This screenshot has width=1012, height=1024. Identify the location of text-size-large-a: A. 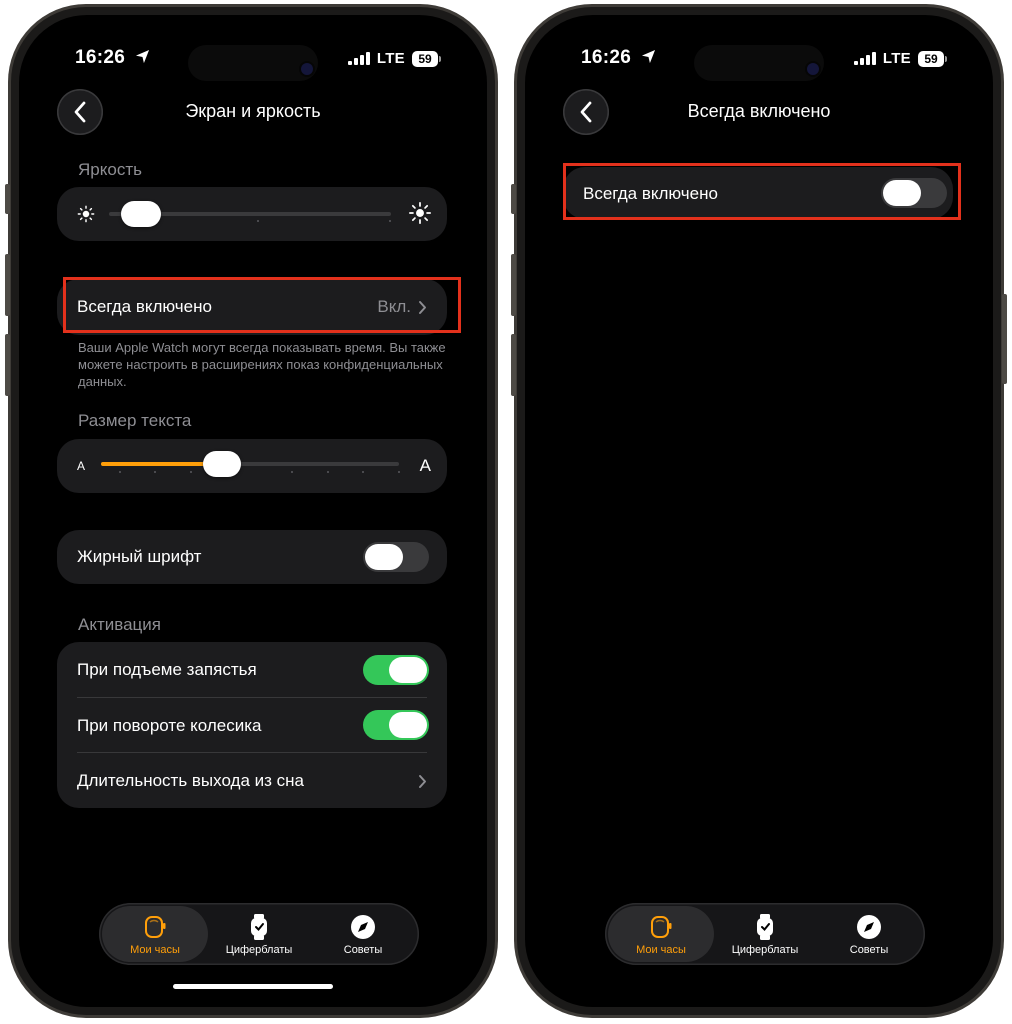
(425, 465).